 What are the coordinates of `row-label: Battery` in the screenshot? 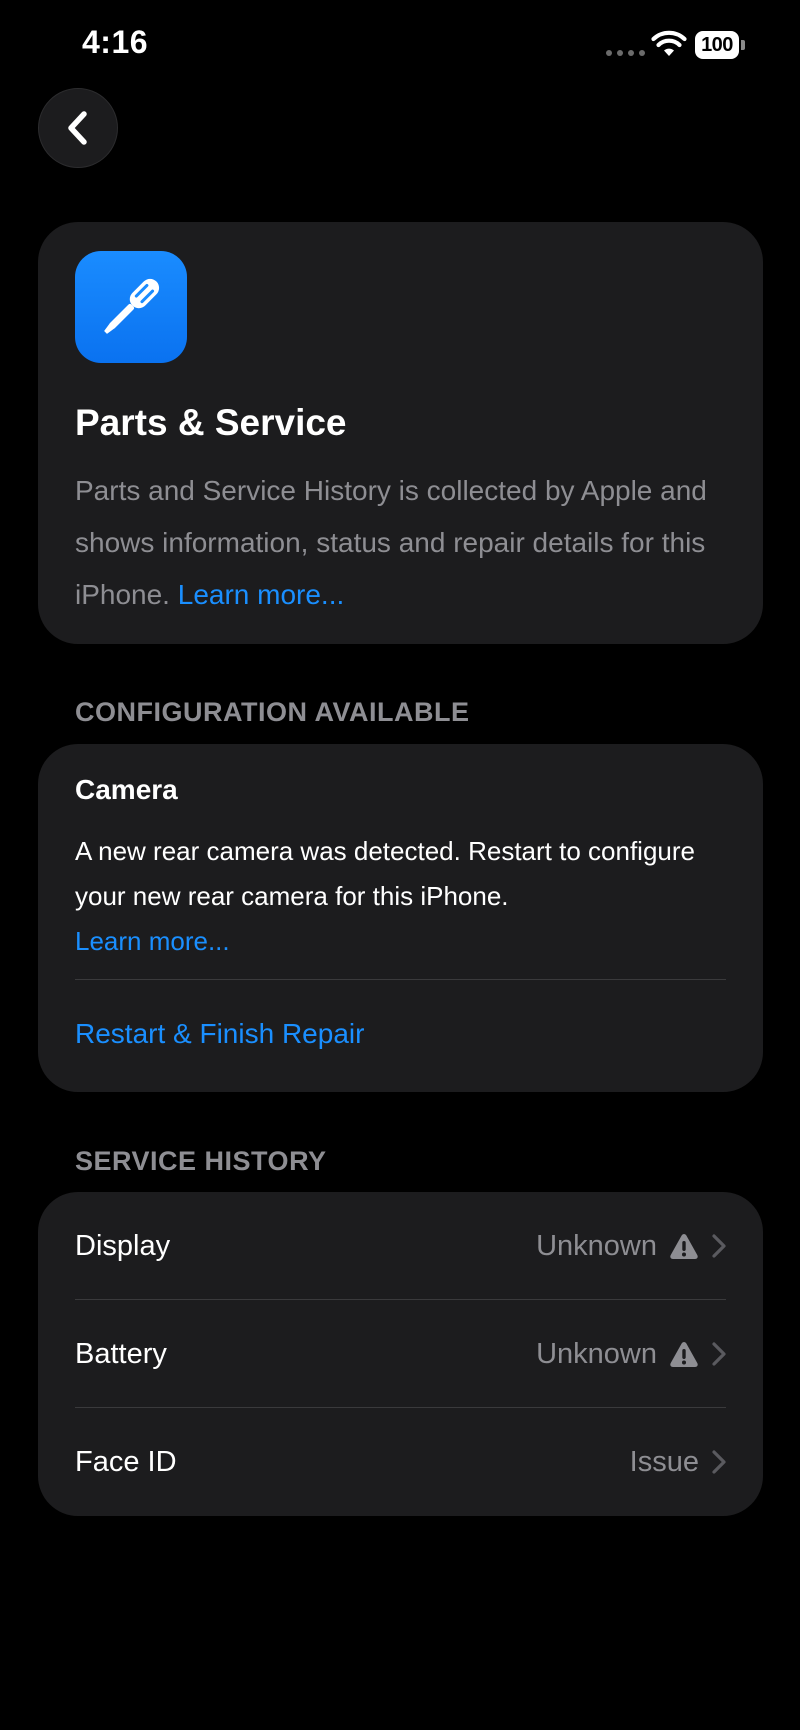 It's located at (121, 1354).